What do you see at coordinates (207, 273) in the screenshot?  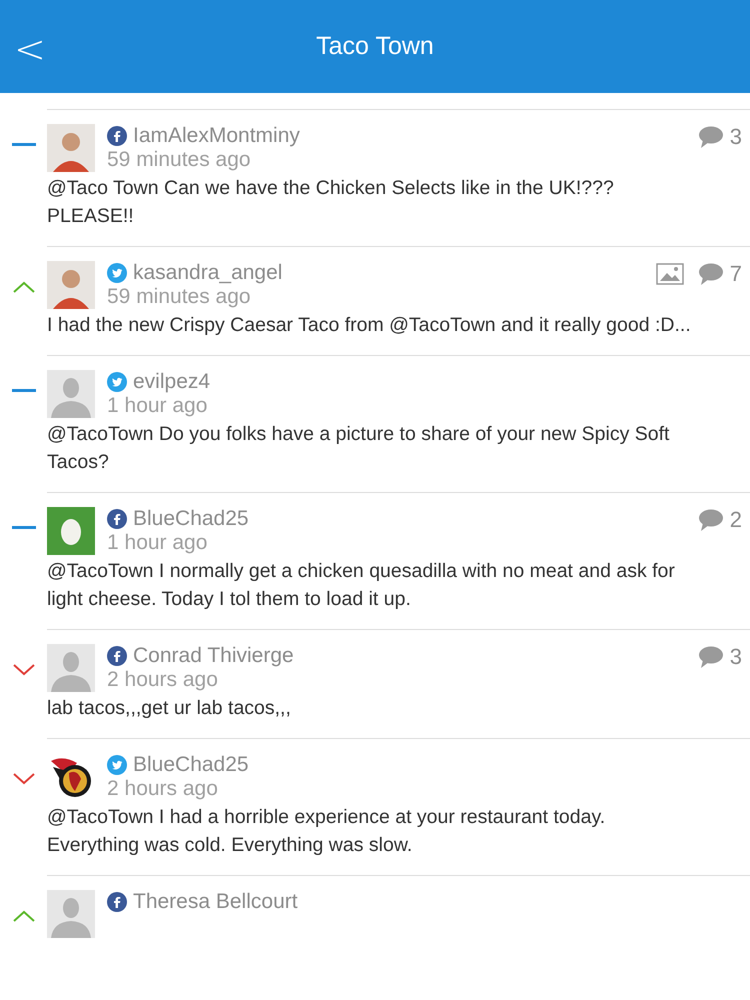 I see `author-name: kasandra_angel` at bounding box center [207, 273].